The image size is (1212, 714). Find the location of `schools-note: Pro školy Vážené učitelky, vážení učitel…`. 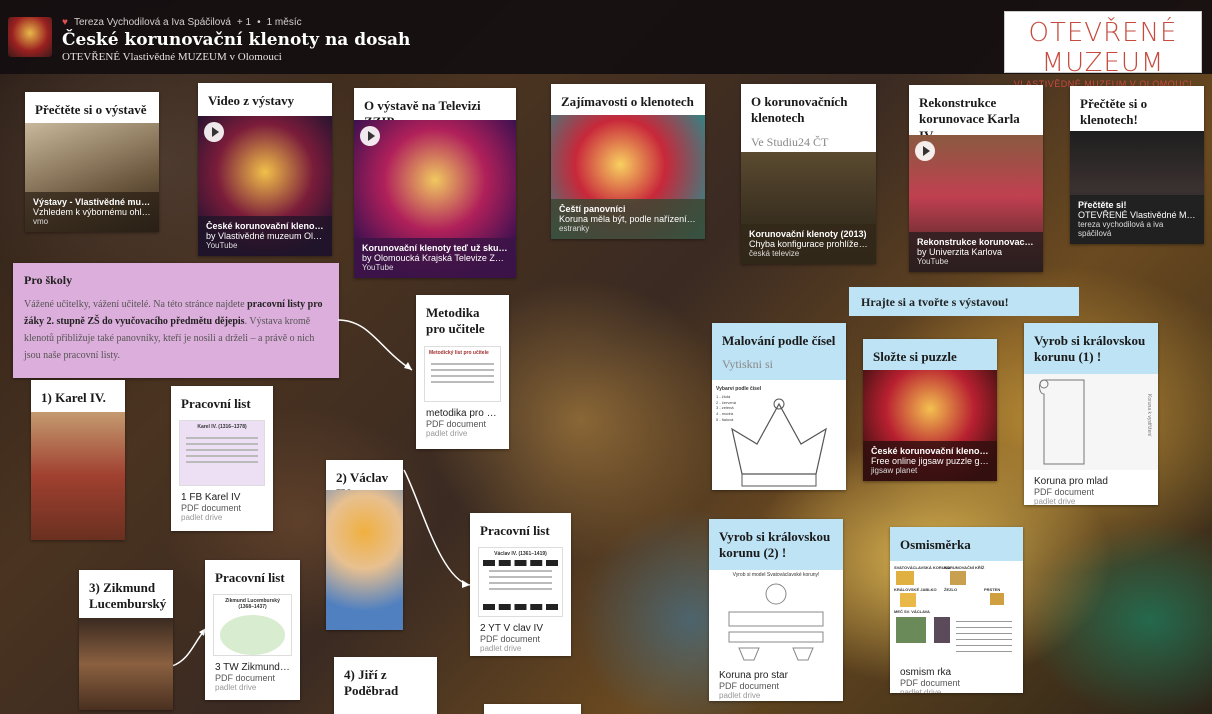

schools-note: Pro školy Vážené učitelky, vážení učitel… is located at coordinates (176, 320).